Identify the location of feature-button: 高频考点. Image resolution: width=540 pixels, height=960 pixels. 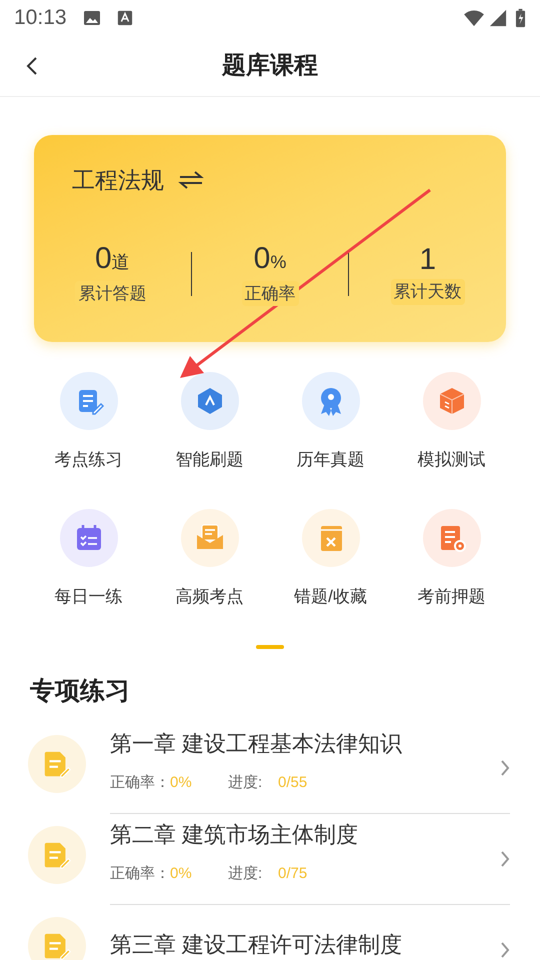
(209, 558).